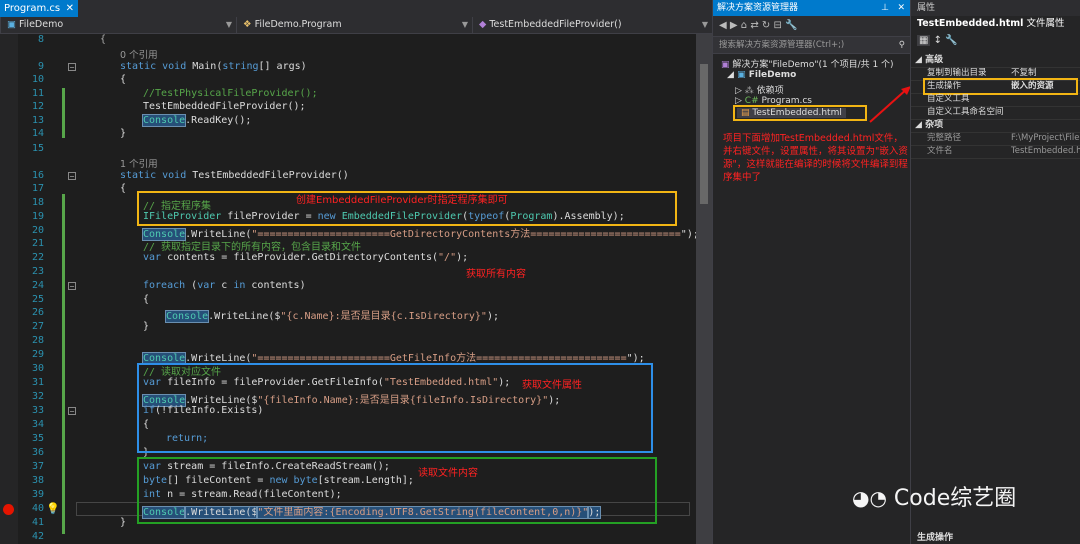 This screenshot has height=544, width=1080. Describe the element at coordinates (995, 152) in the screenshot. I see `property-row: 文件名 TestEmbedded.h` at that location.